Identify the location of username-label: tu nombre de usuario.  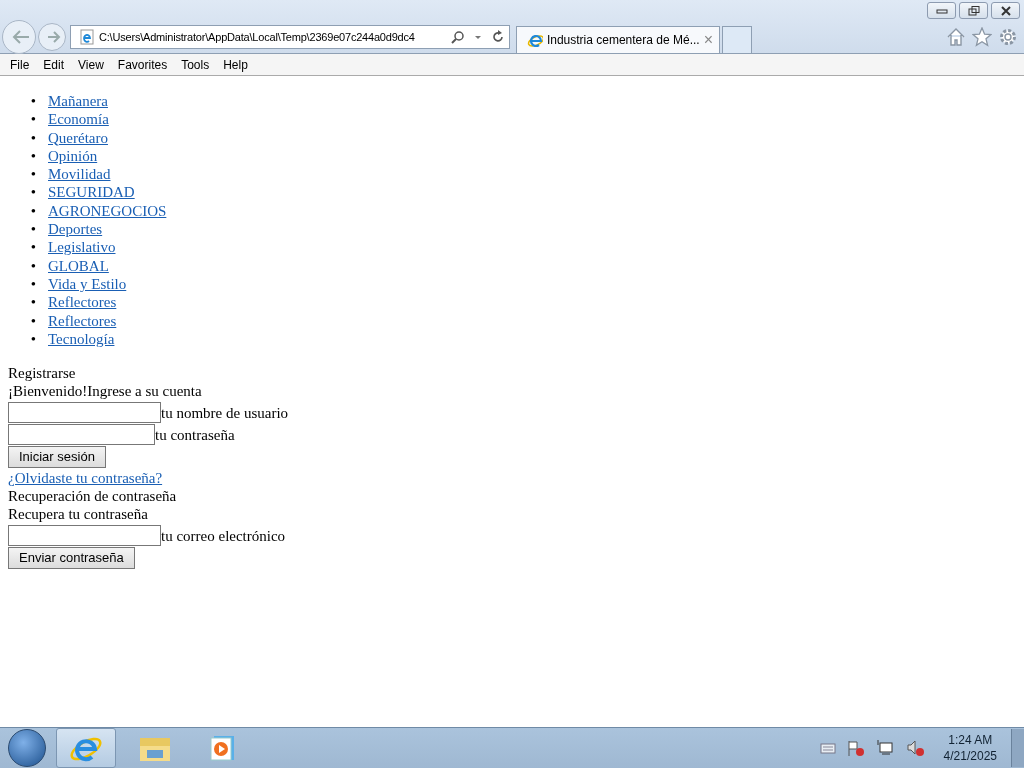
(225, 413).